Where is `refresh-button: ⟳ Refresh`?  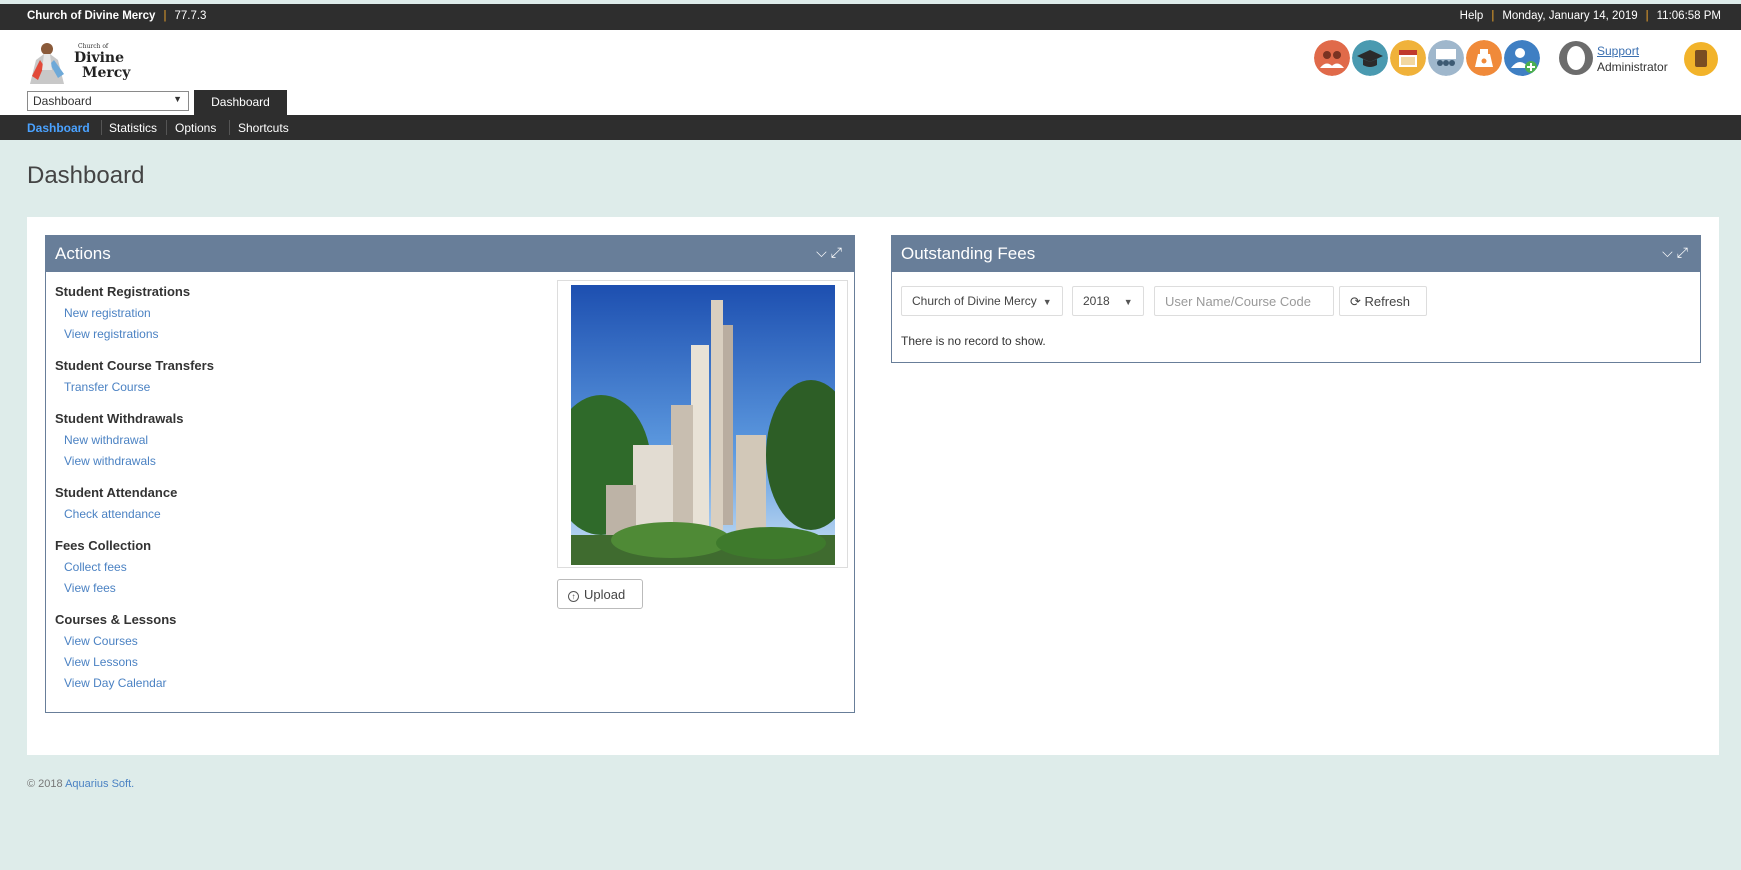 refresh-button: ⟳ Refresh is located at coordinates (1383, 301).